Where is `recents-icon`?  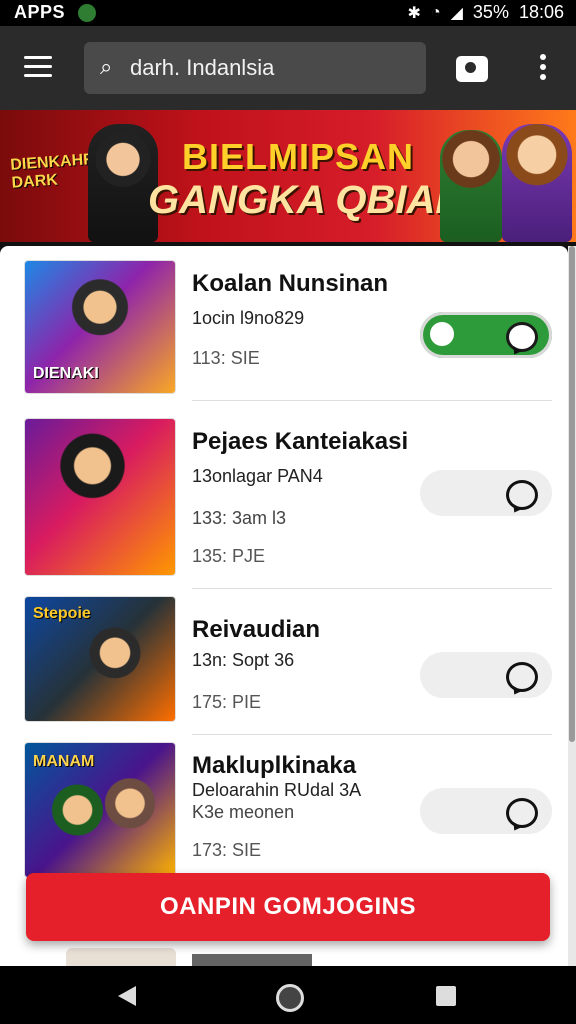 recents-icon is located at coordinates (446, 996).